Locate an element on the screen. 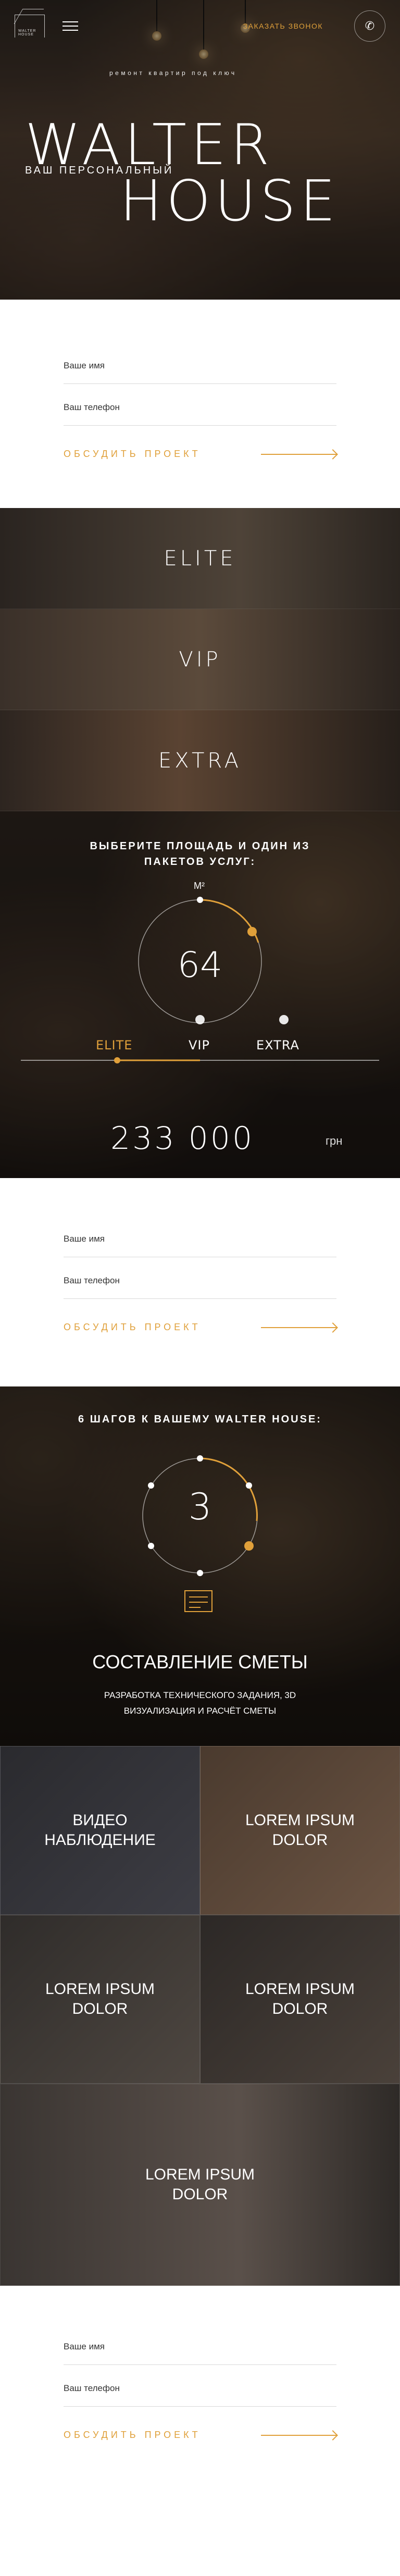 This screenshot has height=2576, width=400. price-value: 233 000 is located at coordinates (182, 1138).